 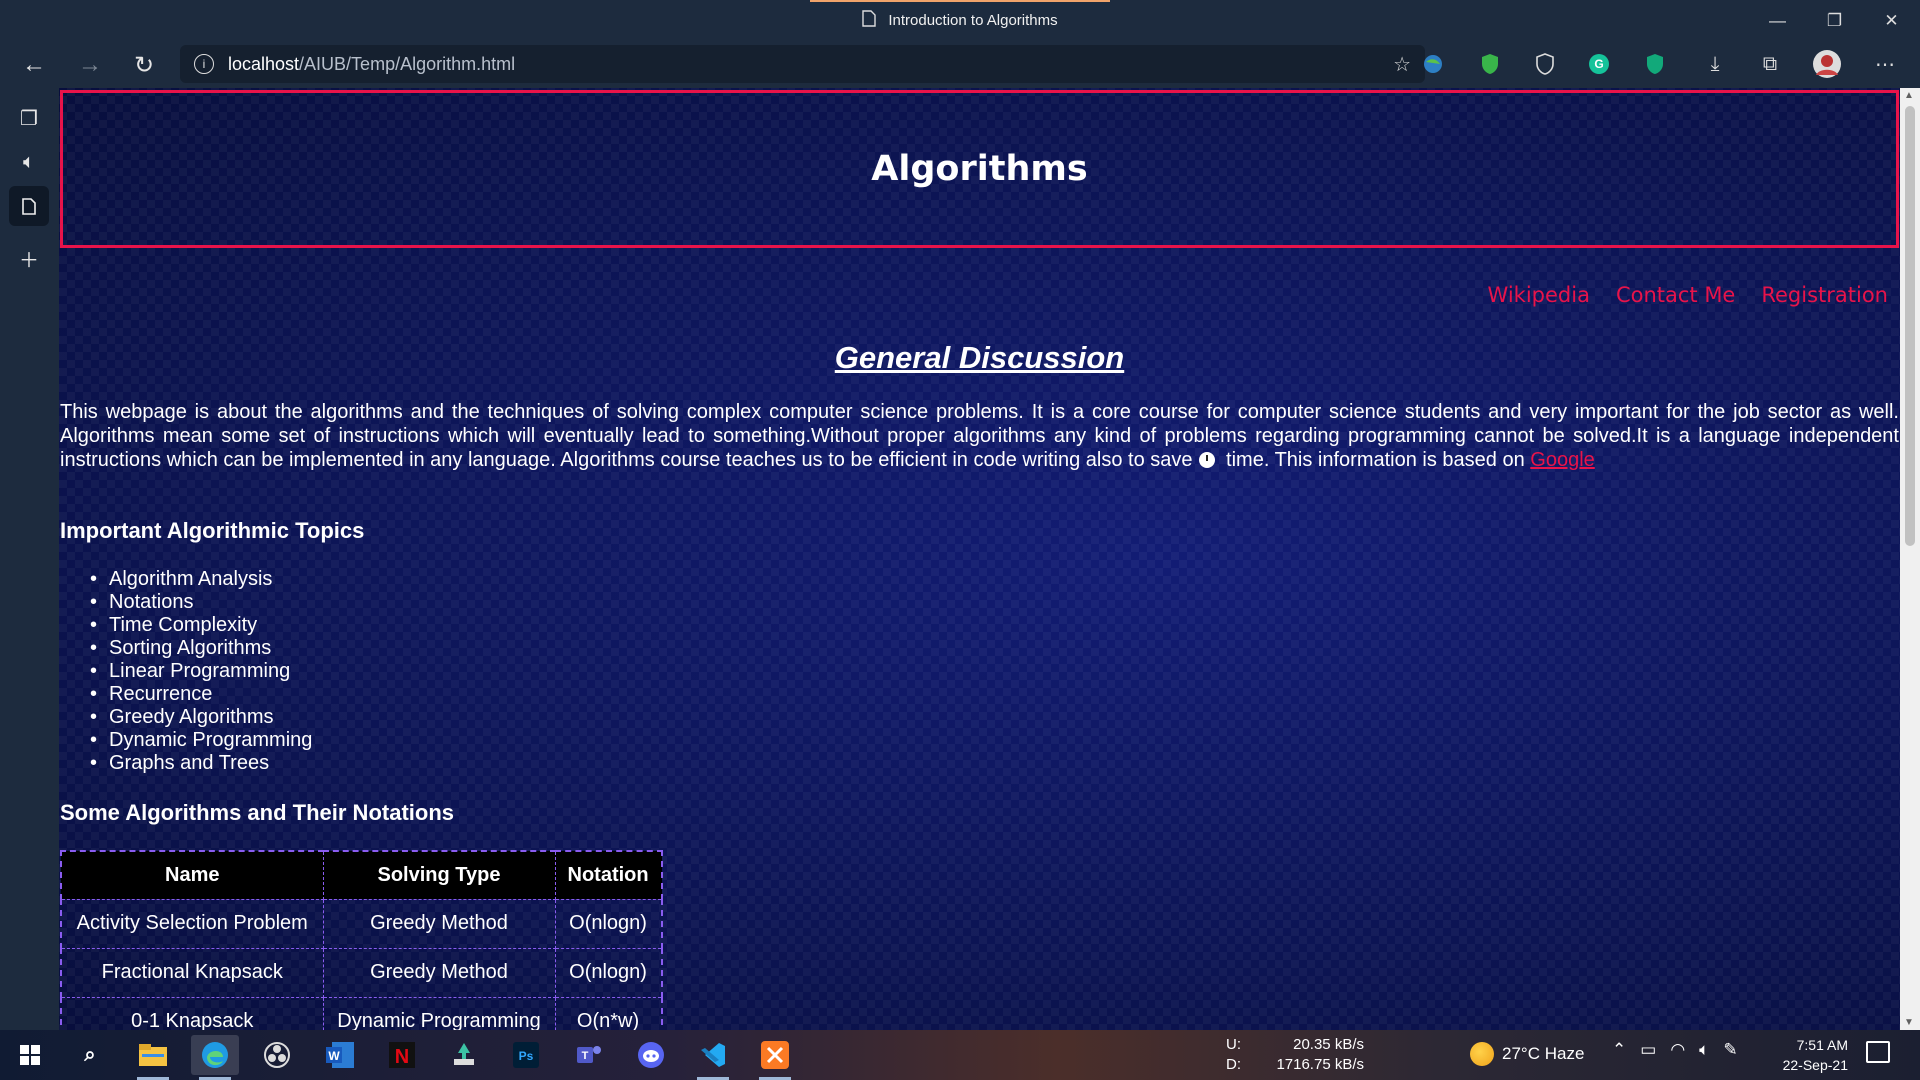 I want to click on notification-center-icon, so click(x=1878, y=1052).